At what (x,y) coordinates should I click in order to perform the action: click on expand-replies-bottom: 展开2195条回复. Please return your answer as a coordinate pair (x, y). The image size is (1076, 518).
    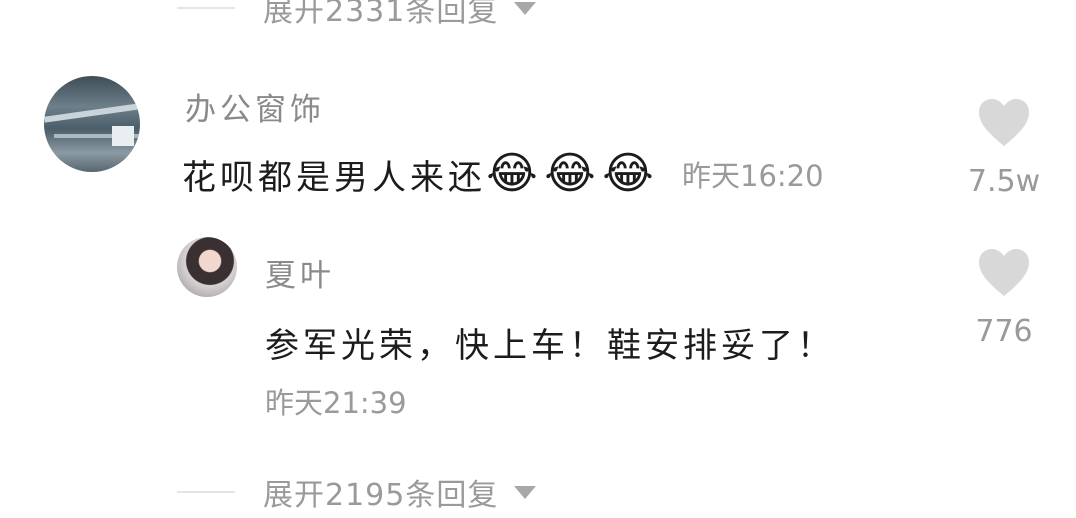
    Looking at the image, I should click on (357, 492).